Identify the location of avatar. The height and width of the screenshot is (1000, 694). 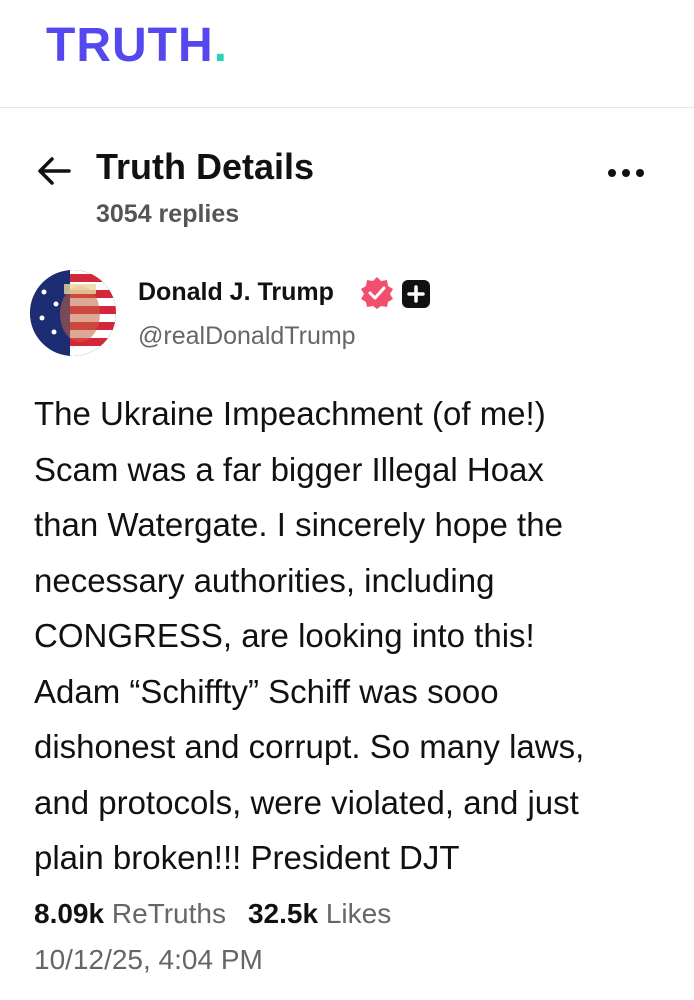
(73, 313).